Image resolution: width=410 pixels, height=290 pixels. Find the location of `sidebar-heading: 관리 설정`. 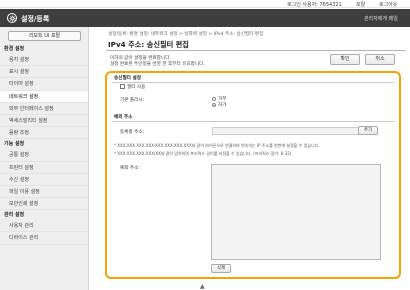

sidebar-heading: 관리 설정 is located at coordinates (14, 215).